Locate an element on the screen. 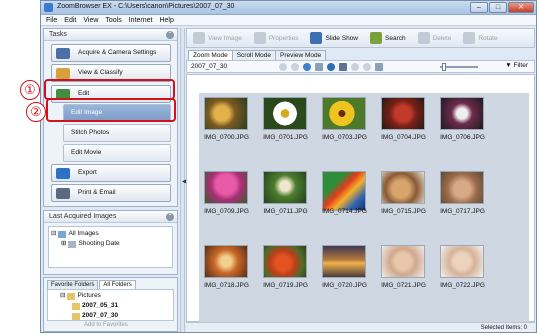 The height and width of the screenshot is (335, 540). rotate-button: Rotate is located at coordinates (480, 38).